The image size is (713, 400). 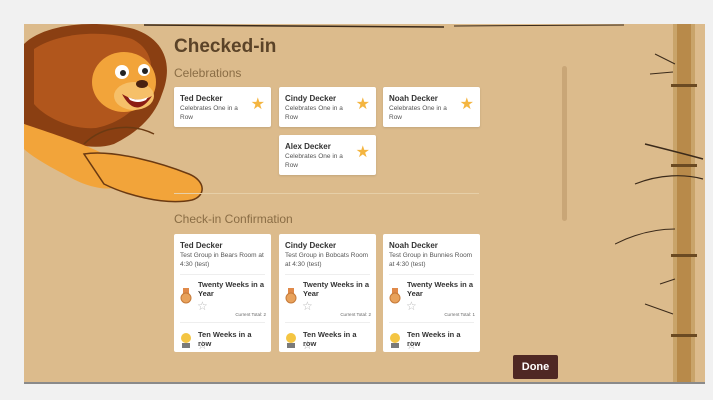 I want to click on celebration-card: Ted Decker Celebrates One in a Row ★, so click(x=222, y=107).